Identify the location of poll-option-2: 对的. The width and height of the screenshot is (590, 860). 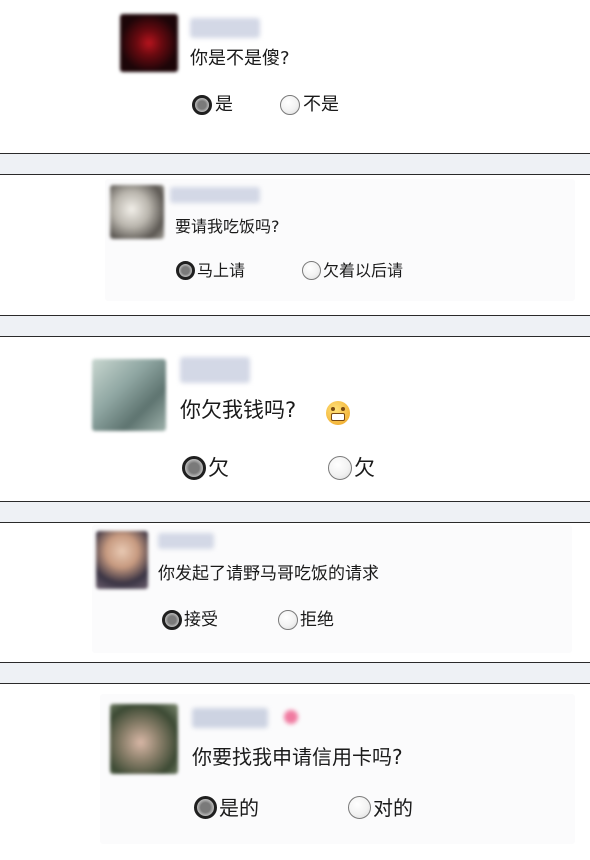
(380, 807).